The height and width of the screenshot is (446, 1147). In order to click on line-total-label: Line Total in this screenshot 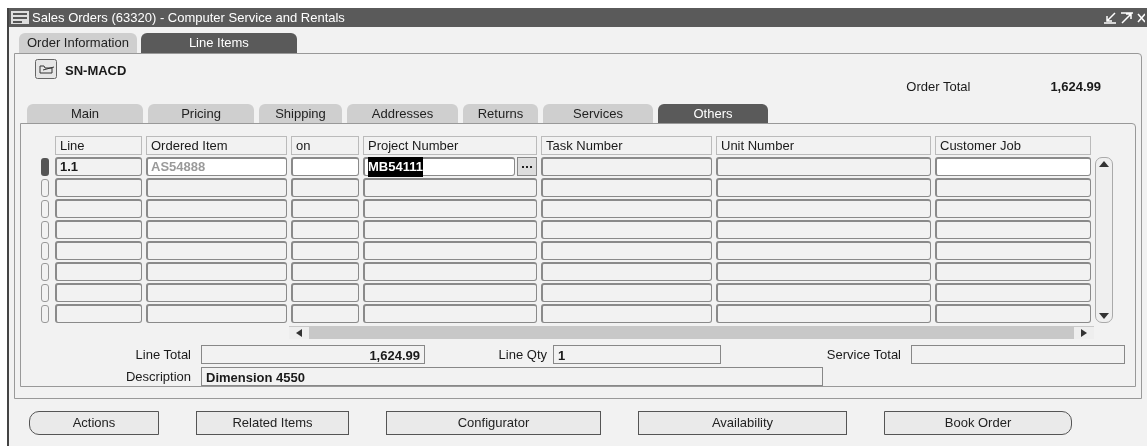, I will do `click(163, 354)`.